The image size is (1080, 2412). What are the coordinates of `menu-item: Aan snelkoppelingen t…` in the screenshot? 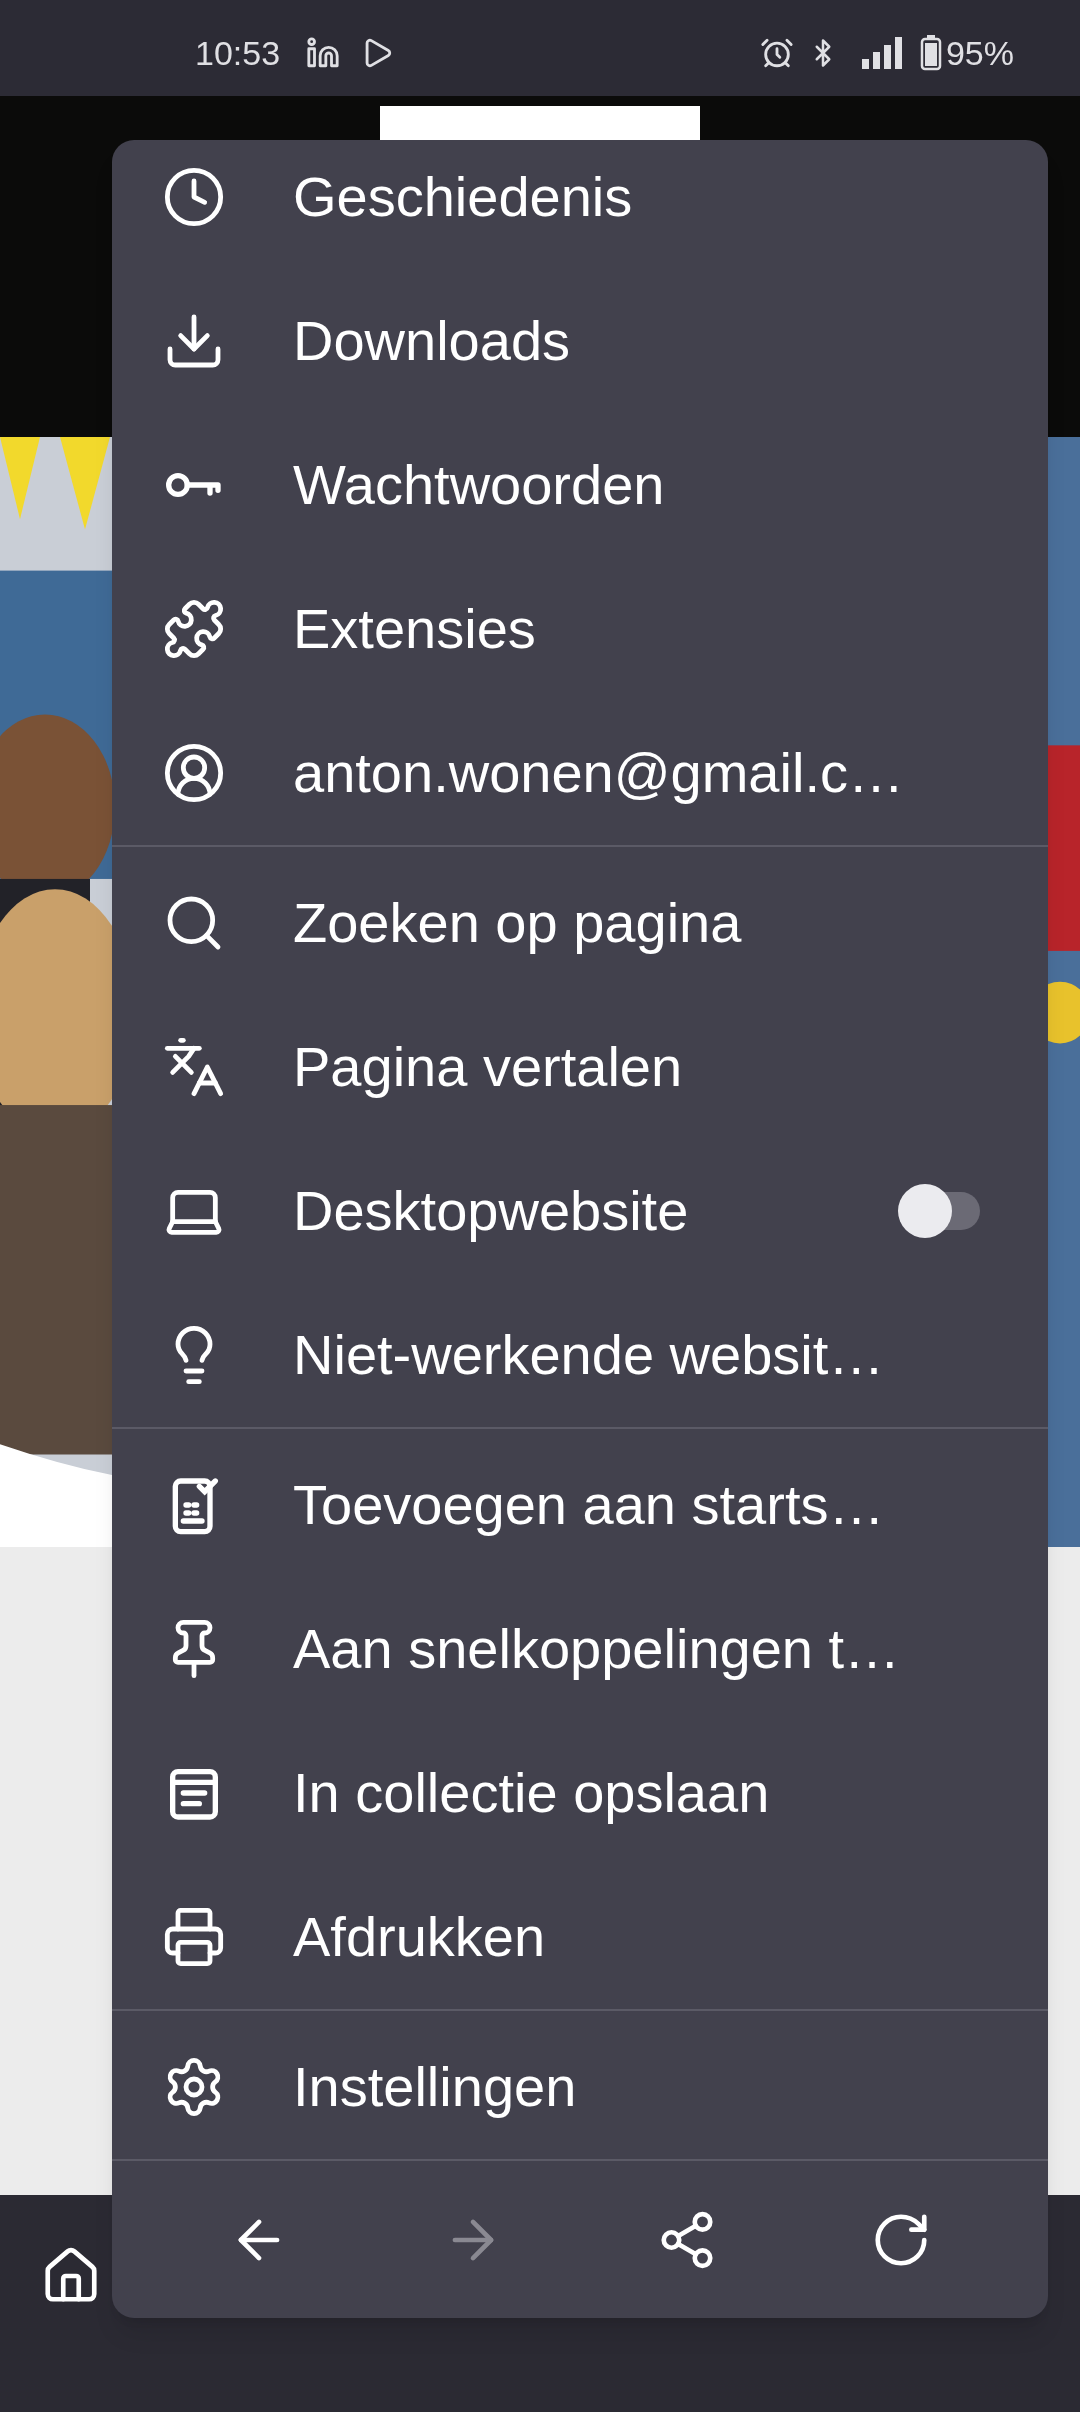 It's located at (580, 1649).